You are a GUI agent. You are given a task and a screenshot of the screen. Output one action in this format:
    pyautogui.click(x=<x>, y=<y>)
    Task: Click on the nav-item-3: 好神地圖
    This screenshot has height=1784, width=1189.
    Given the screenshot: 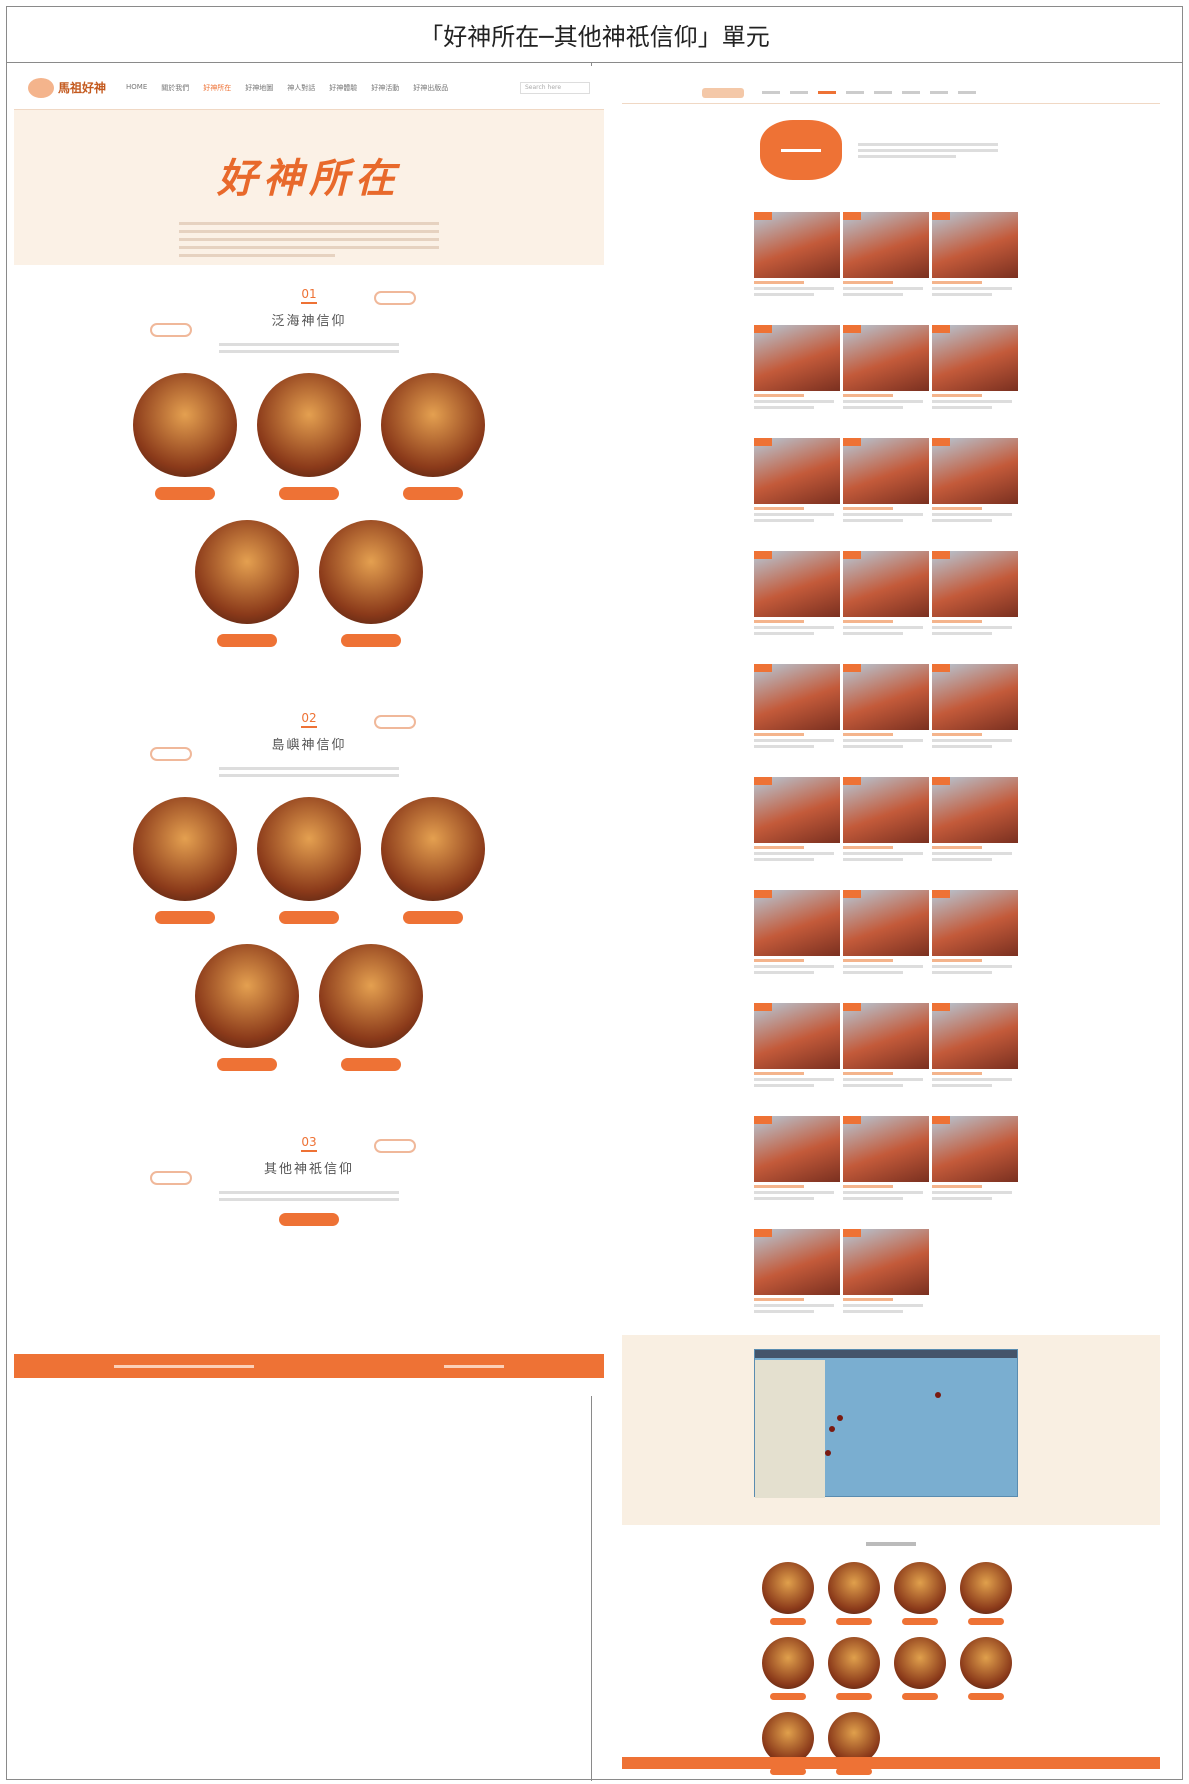 What is the action you would take?
    pyautogui.click(x=259, y=88)
    